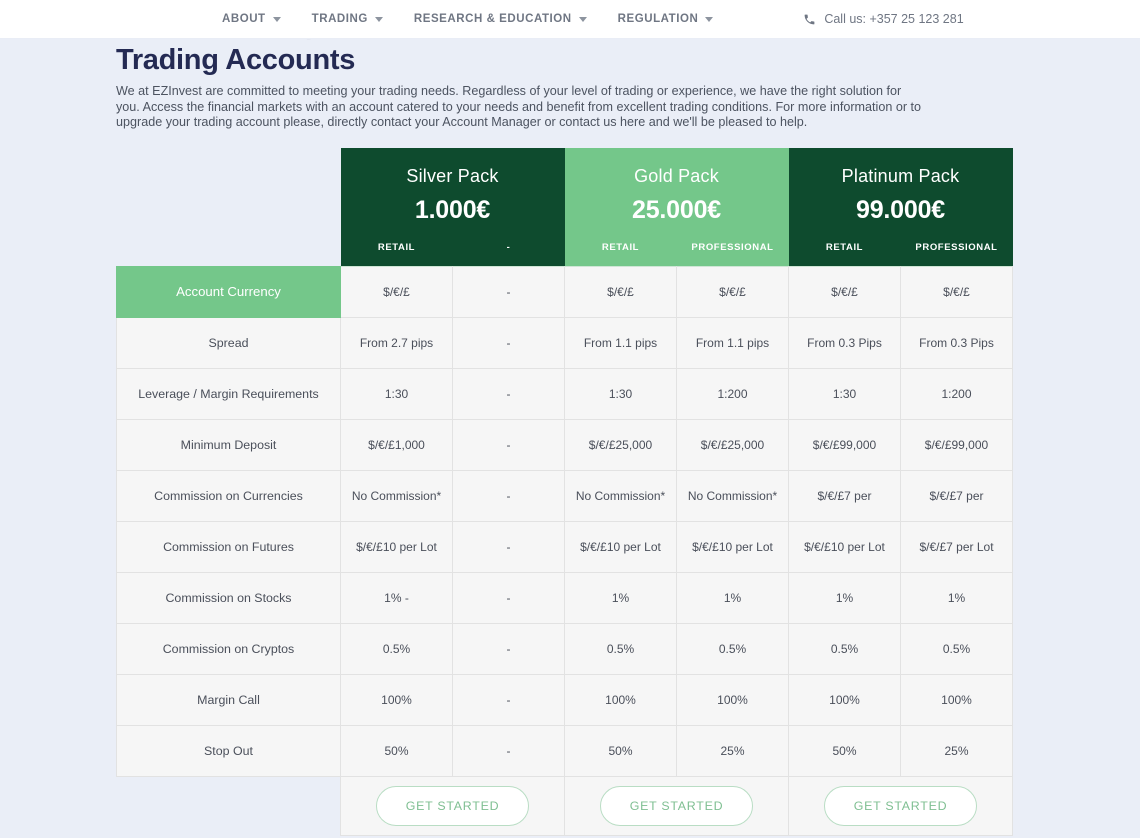 The width and height of the screenshot is (1140, 838). I want to click on page-title: Trading Accounts, so click(236, 60).